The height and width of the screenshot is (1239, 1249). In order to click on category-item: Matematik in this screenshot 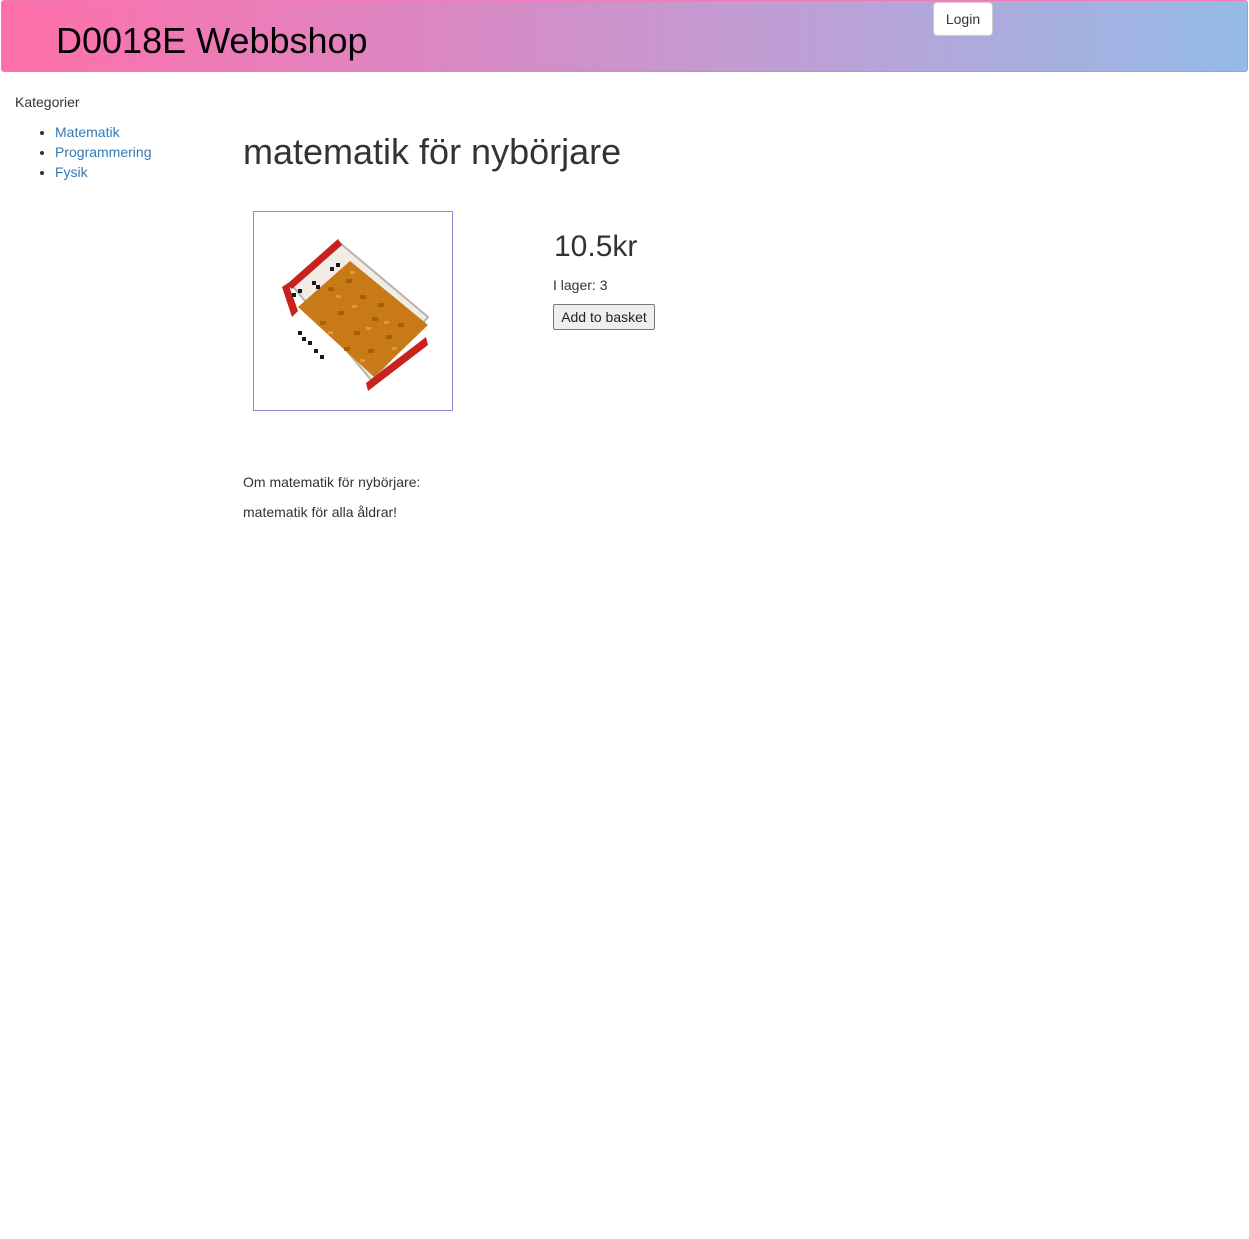, I will do `click(103, 132)`.